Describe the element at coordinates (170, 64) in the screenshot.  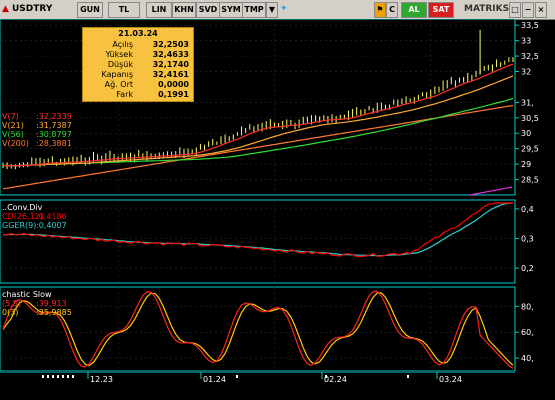
I see `tooltip-value: 32,1740` at that location.